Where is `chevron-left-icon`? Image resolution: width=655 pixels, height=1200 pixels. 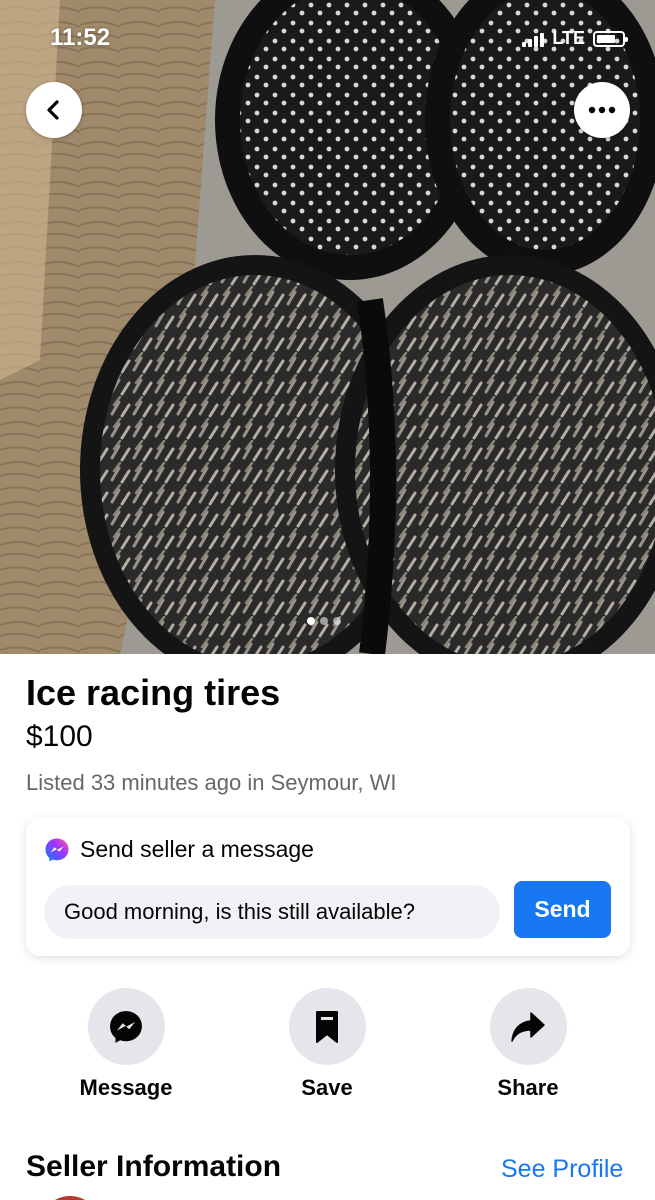 chevron-left-icon is located at coordinates (53, 110).